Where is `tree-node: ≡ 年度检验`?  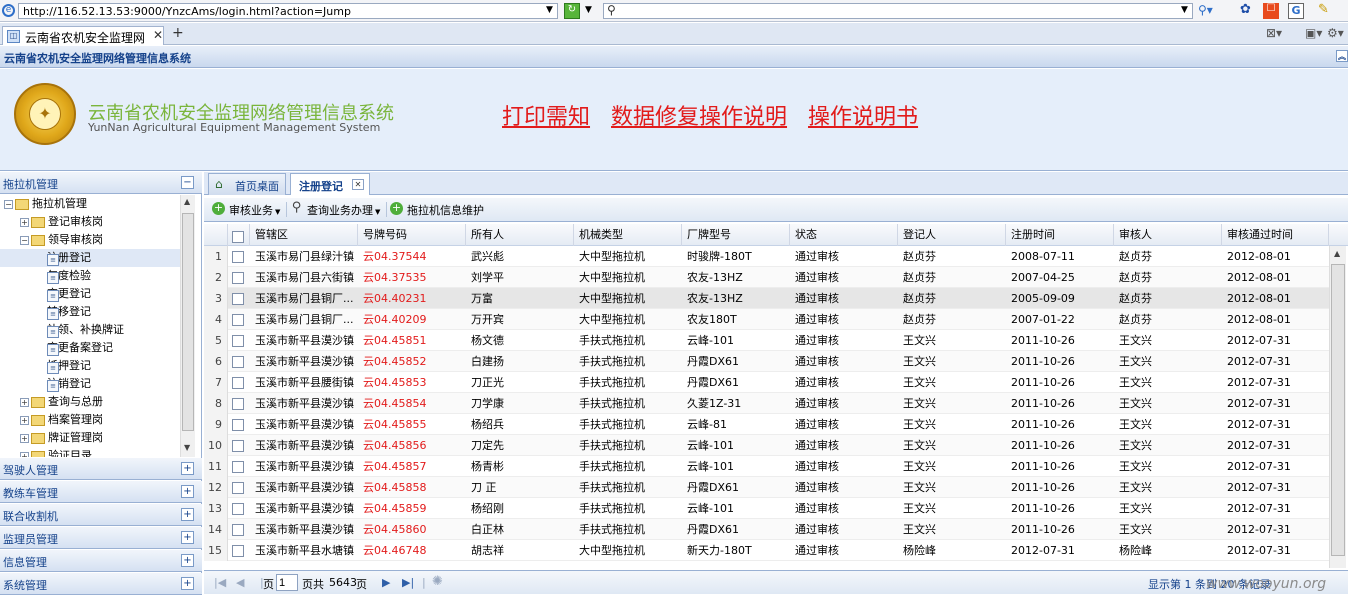
tree-node: ≡ 年度检验 is located at coordinates (90, 276).